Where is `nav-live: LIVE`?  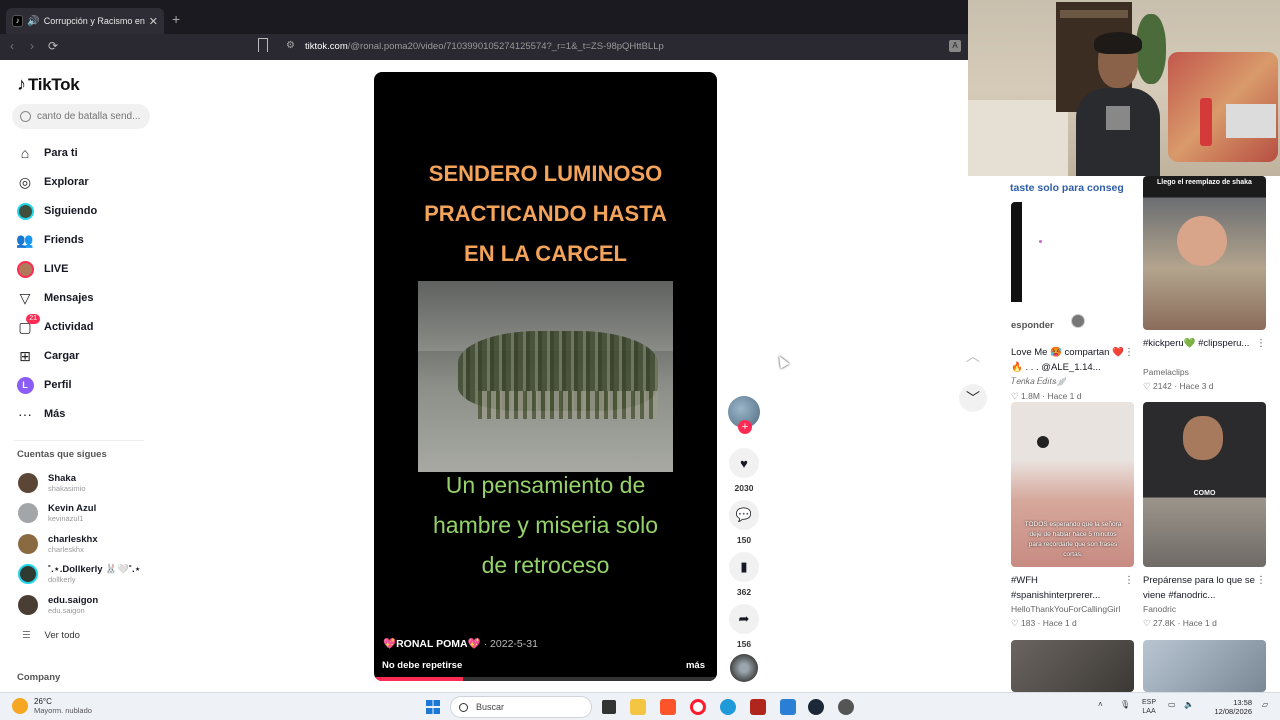
nav-live: LIVE is located at coordinates (42, 269).